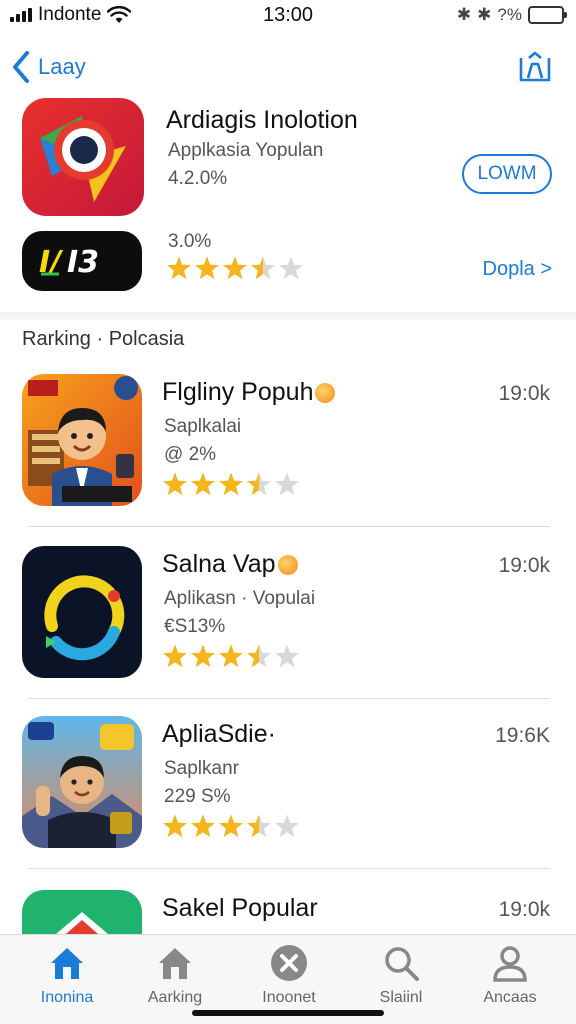  I want to click on share-icon, so click(535, 67).